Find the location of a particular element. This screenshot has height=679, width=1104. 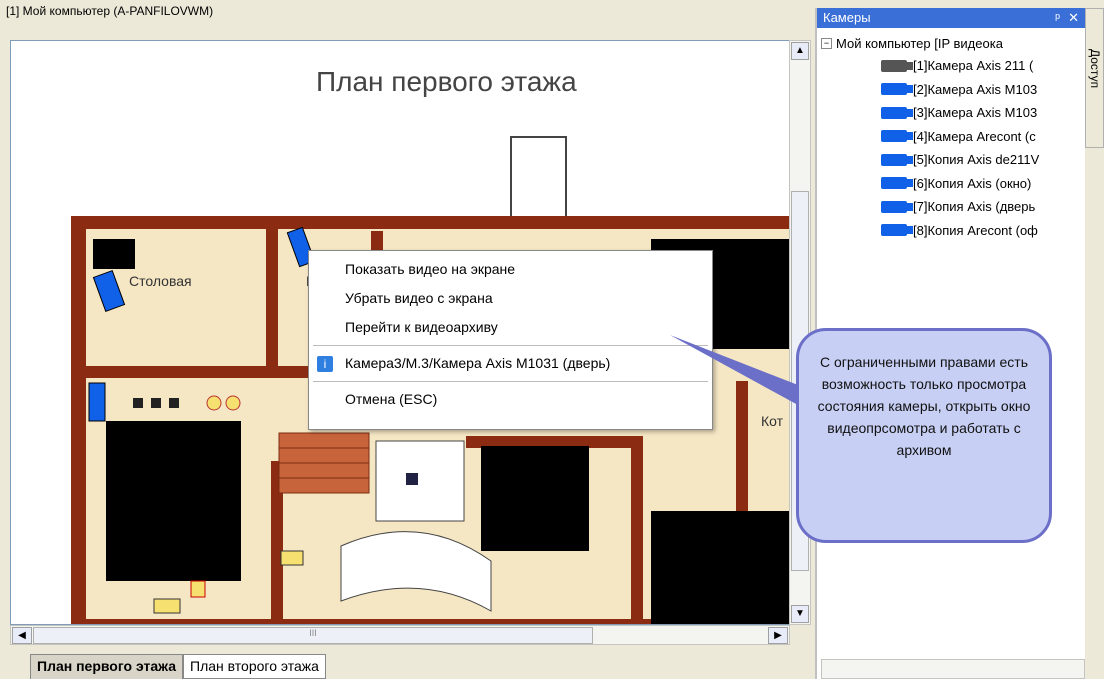

chimney is located at coordinates (538, 178).